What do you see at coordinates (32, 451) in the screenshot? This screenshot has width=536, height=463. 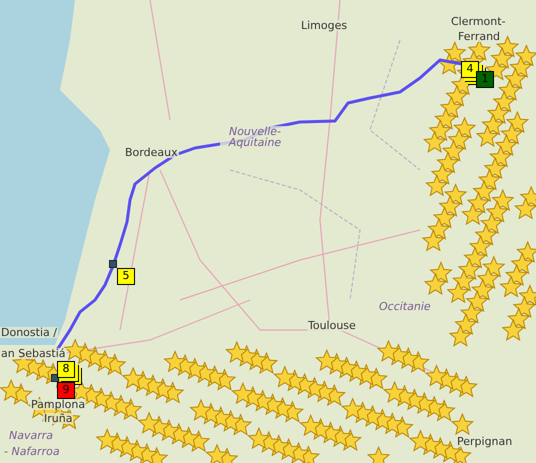 I see `place-label: - Nafarroa` at bounding box center [32, 451].